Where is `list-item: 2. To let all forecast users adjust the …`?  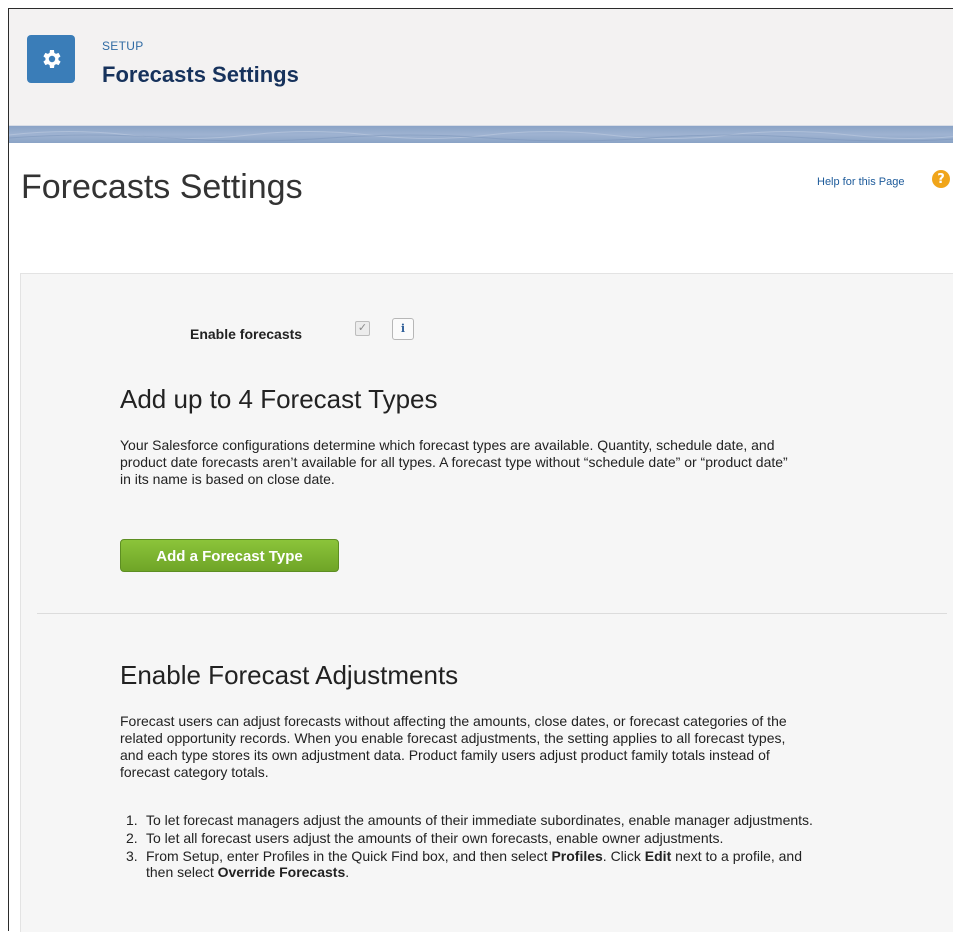
list-item: 2. To let all forecast users adjust the … is located at coordinates (468, 838).